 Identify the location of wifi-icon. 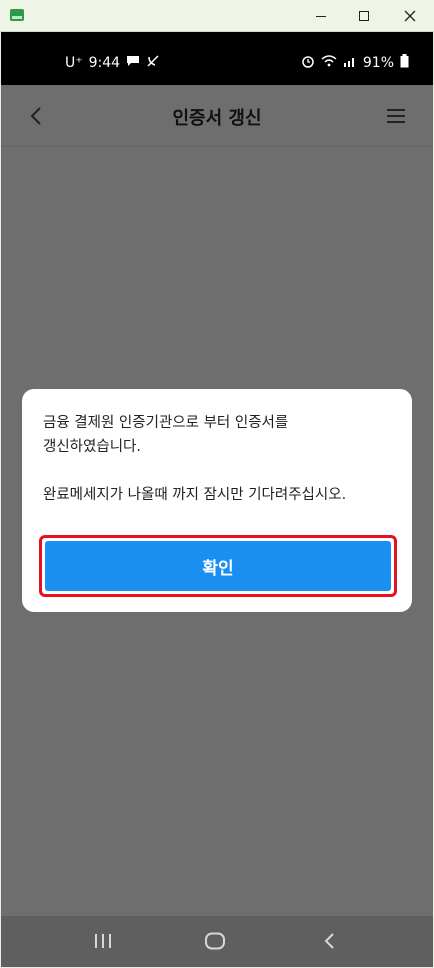
(329, 62).